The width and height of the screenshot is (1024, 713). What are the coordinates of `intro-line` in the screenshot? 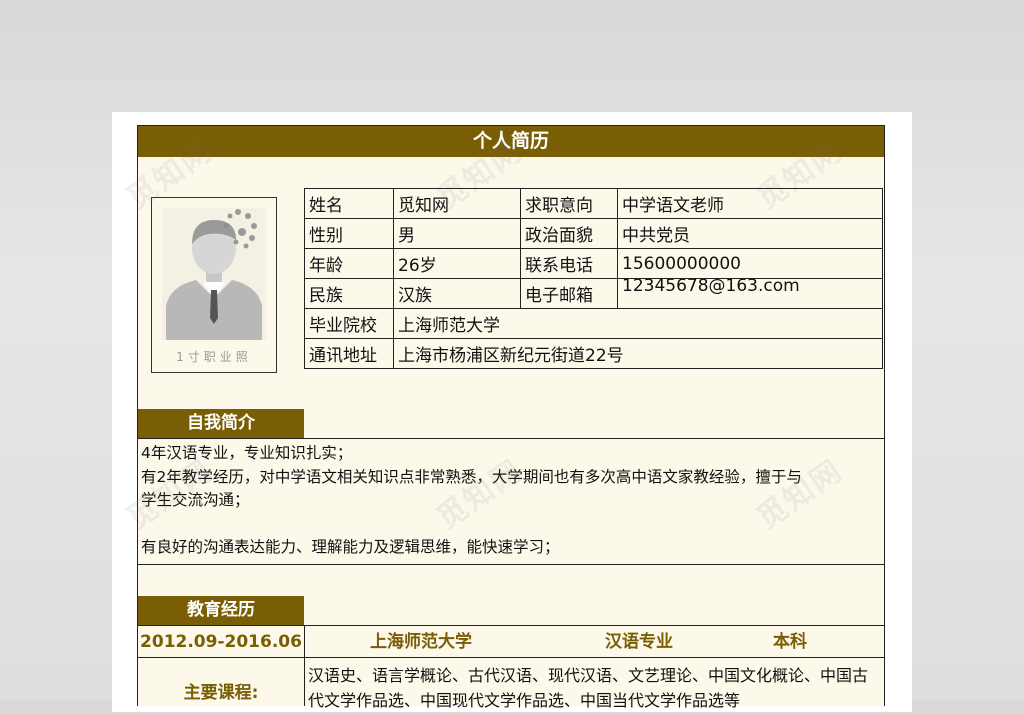 It's located at (510, 525).